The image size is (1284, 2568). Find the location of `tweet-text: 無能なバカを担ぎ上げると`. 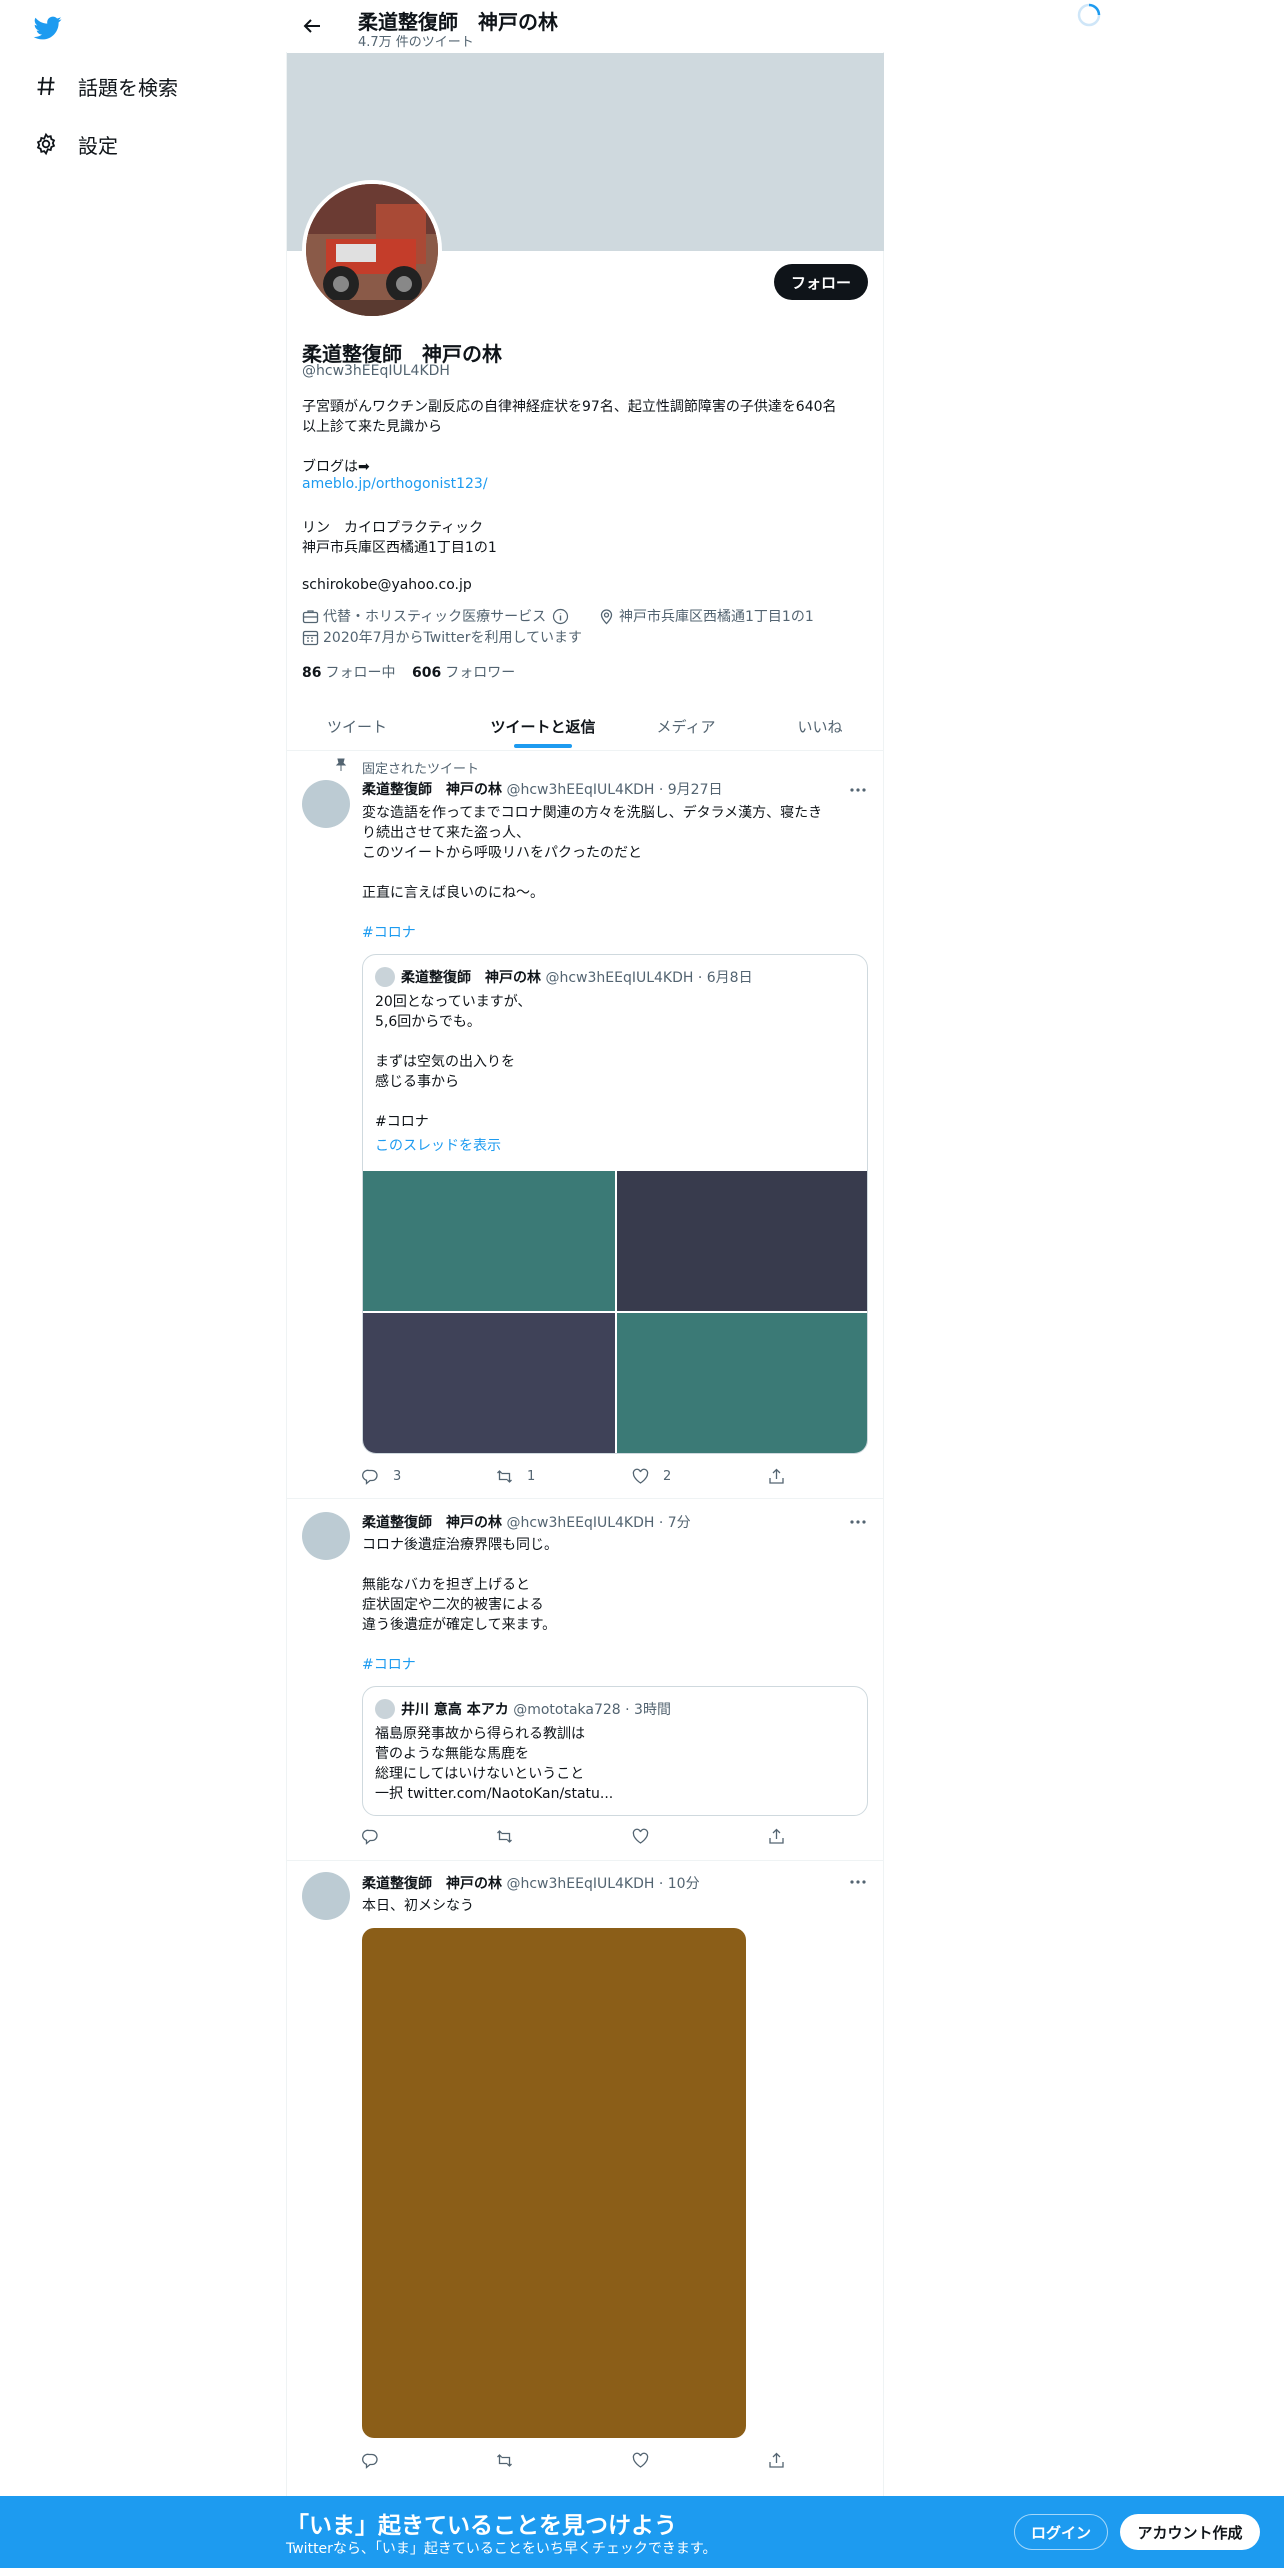

tweet-text: 無能なバカを担ぎ上げると is located at coordinates (446, 1585).